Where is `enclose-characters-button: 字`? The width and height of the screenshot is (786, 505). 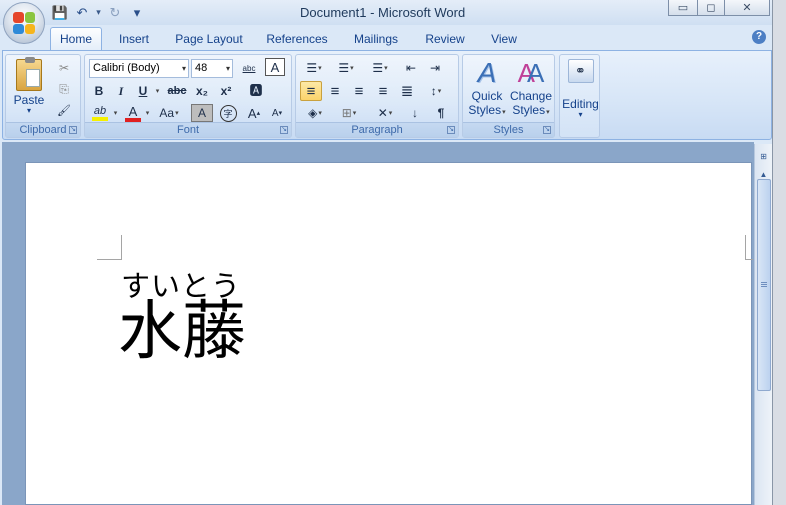
enclose-characters-button: 字 is located at coordinates (228, 113).